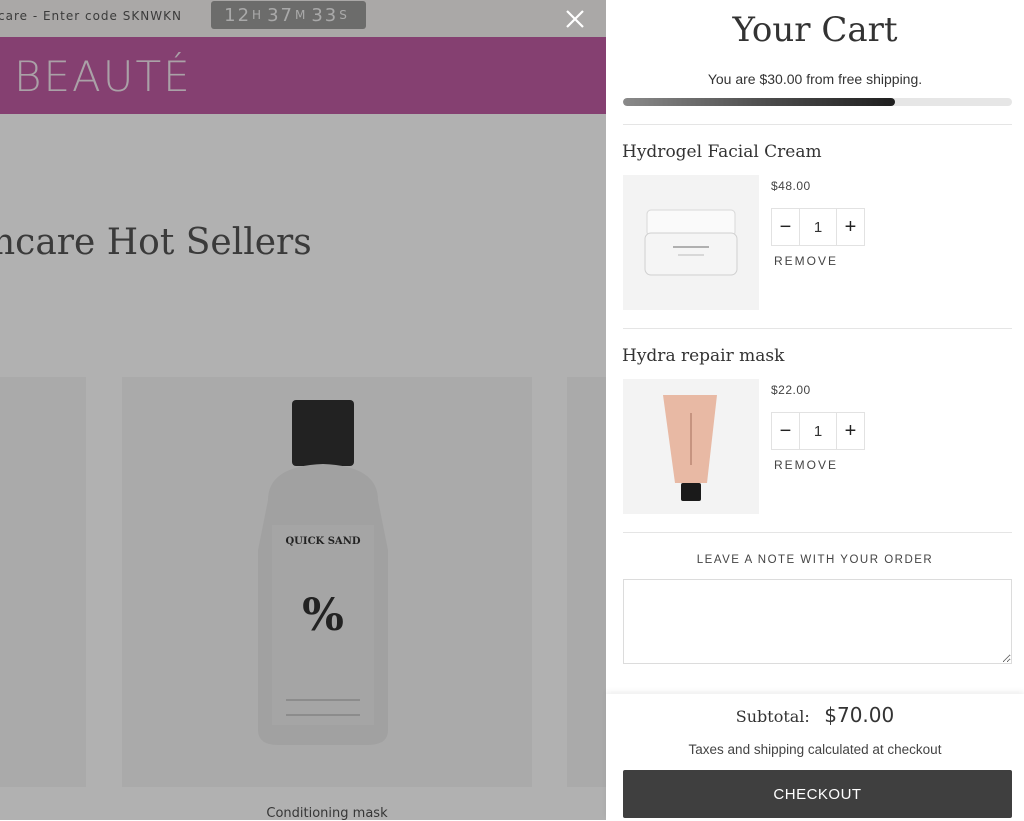 The height and width of the screenshot is (821, 1024). Describe the element at coordinates (791, 390) in the screenshot. I see `cart-item-price: $22.00` at that location.